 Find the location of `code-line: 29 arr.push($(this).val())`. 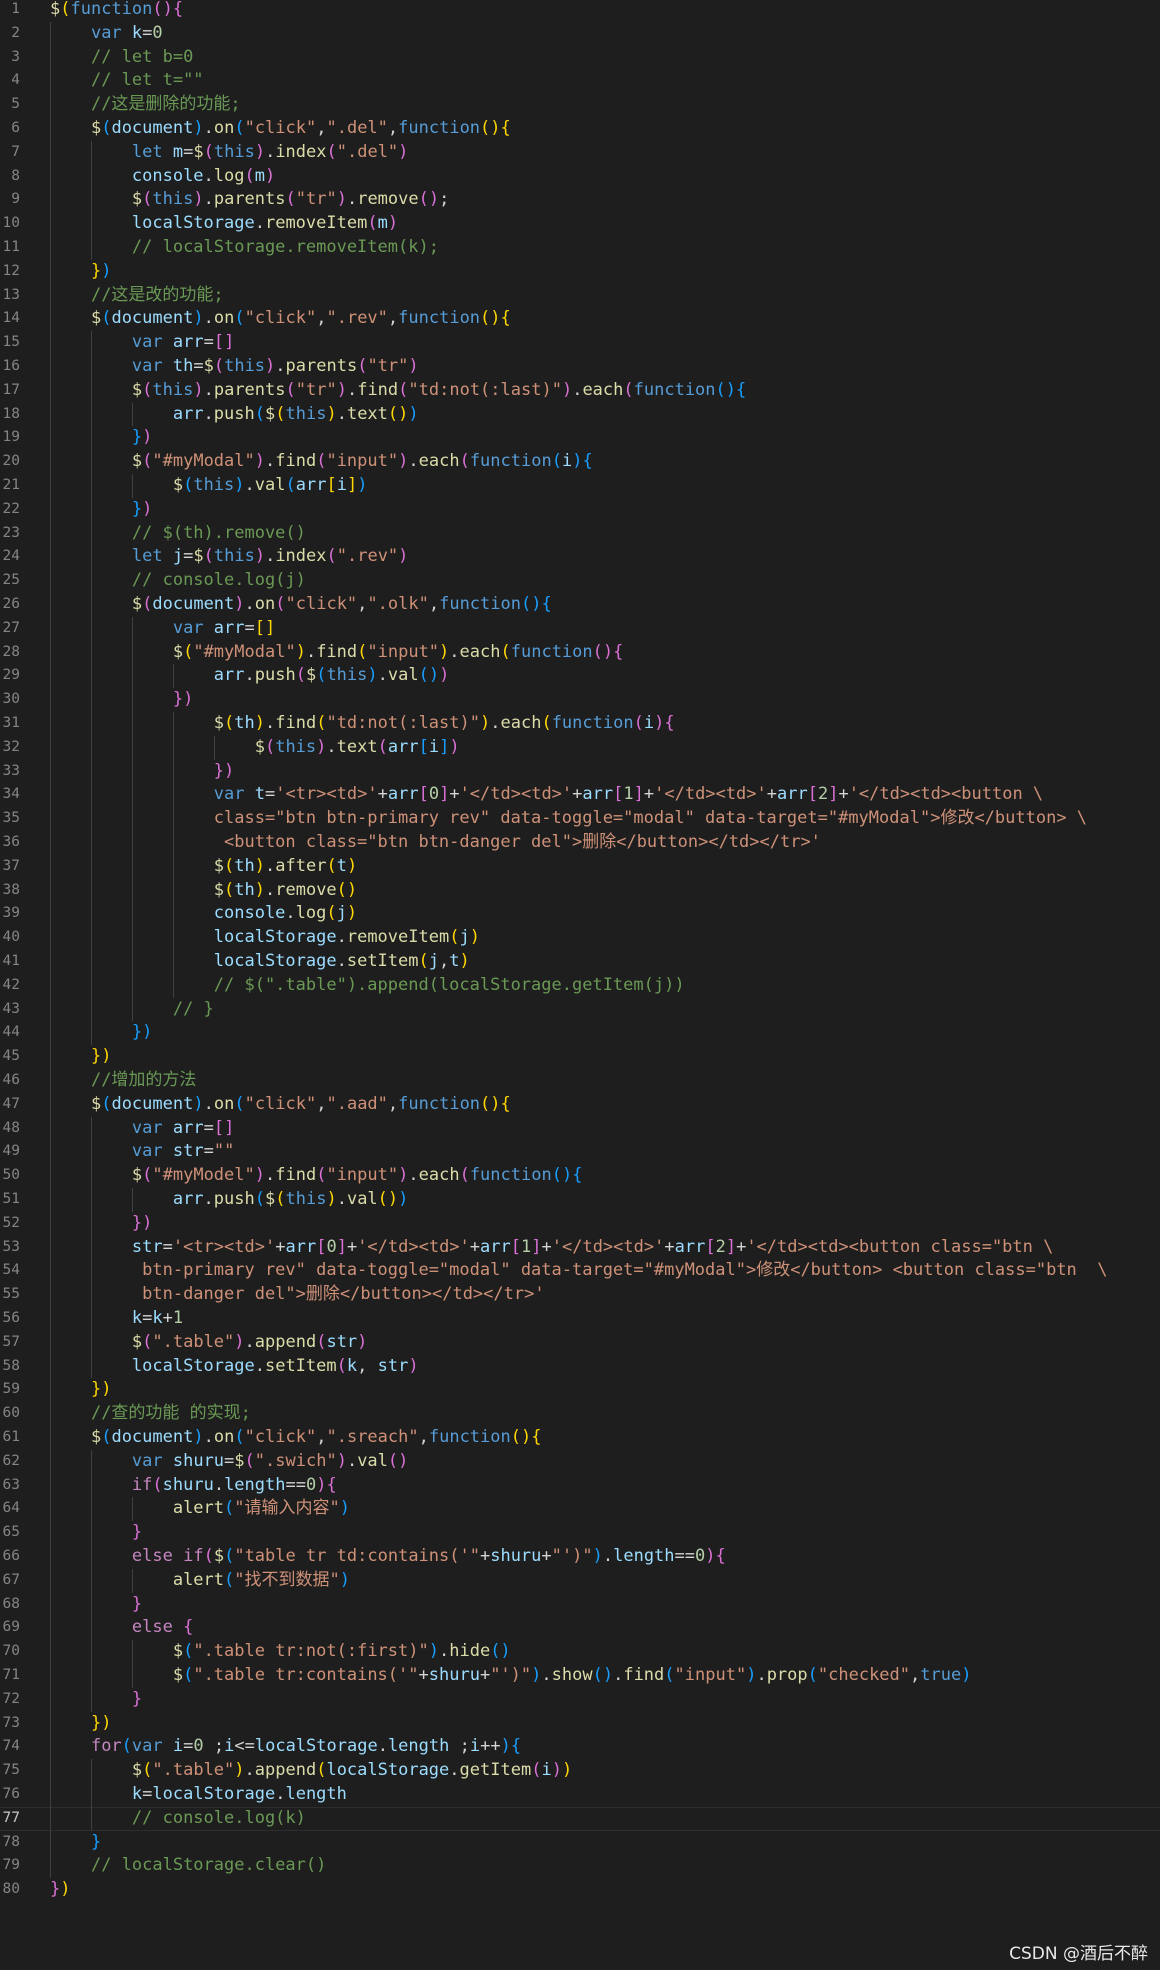

code-line: 29 arr.push($(this).val()) is located at coordinates (580, 676).